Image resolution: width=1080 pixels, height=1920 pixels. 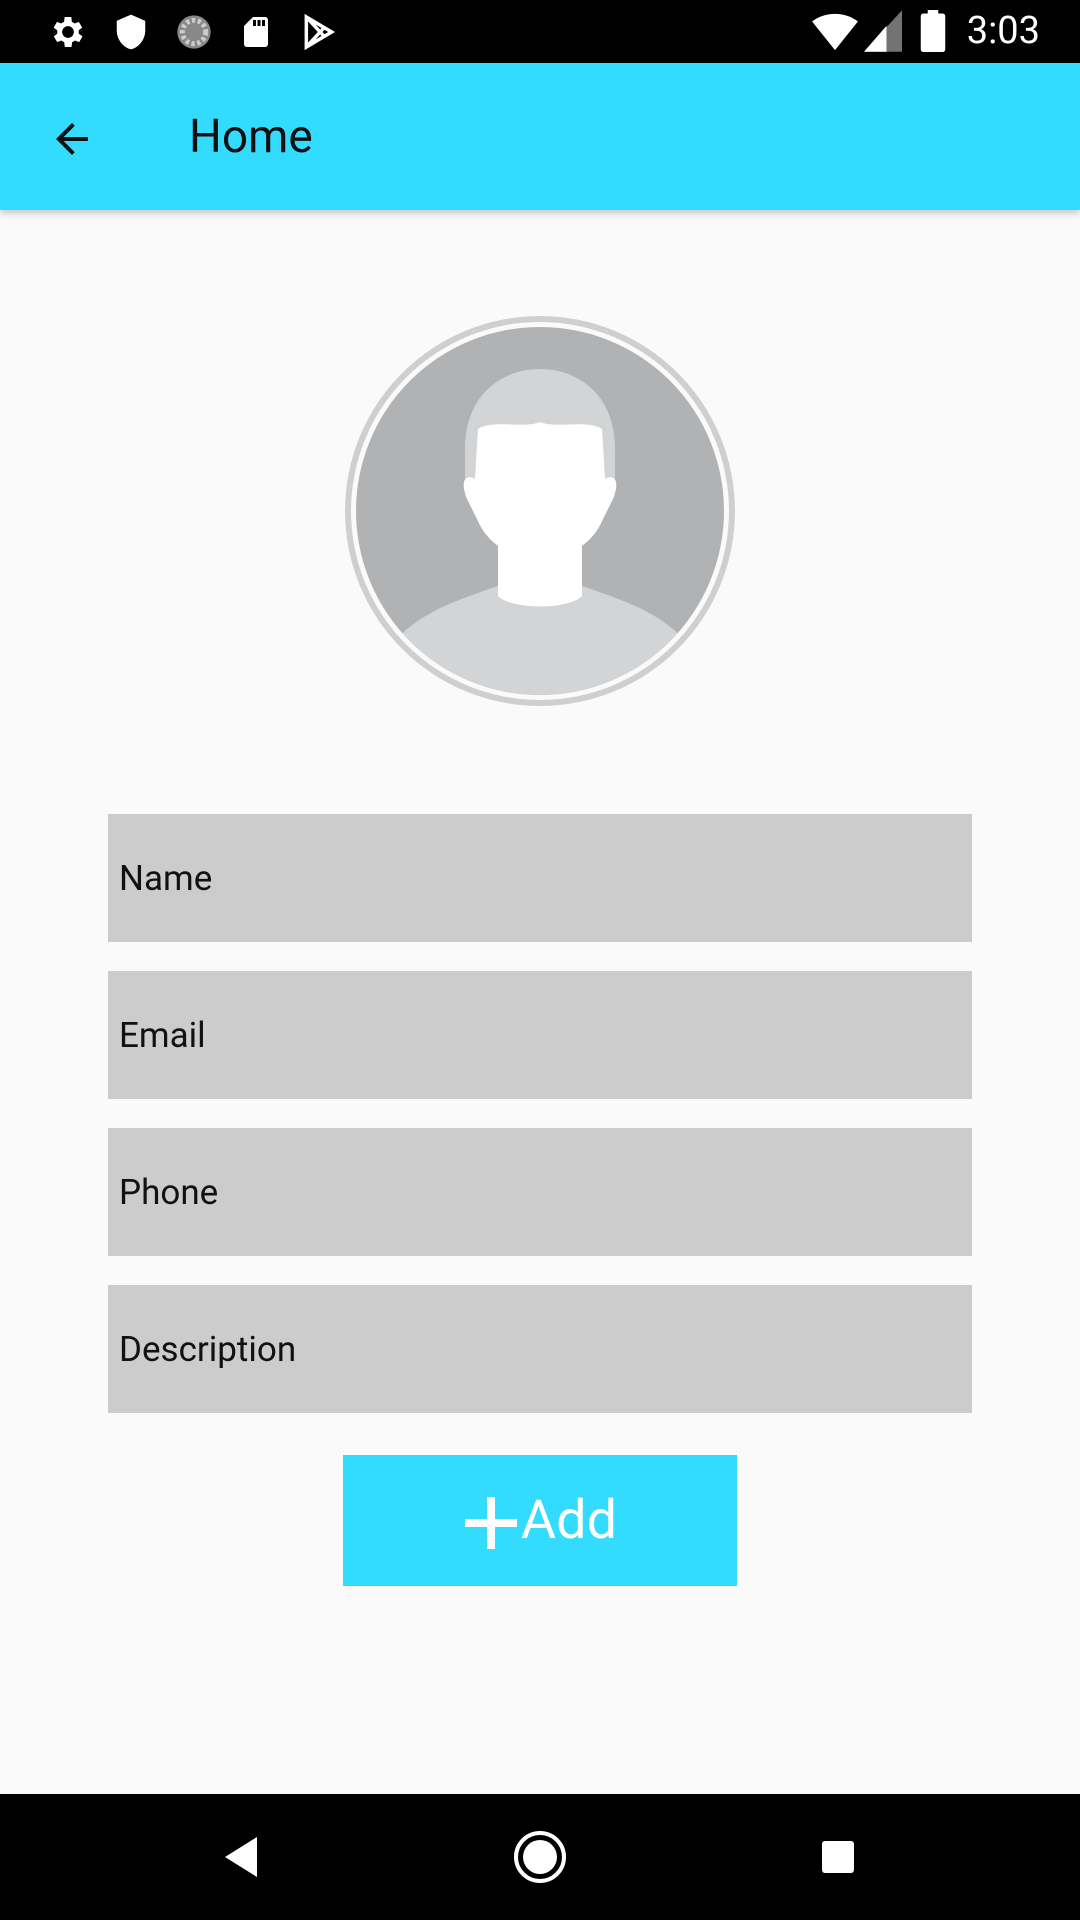 I want to click on plus-icon, so click(x=490, y=1522).